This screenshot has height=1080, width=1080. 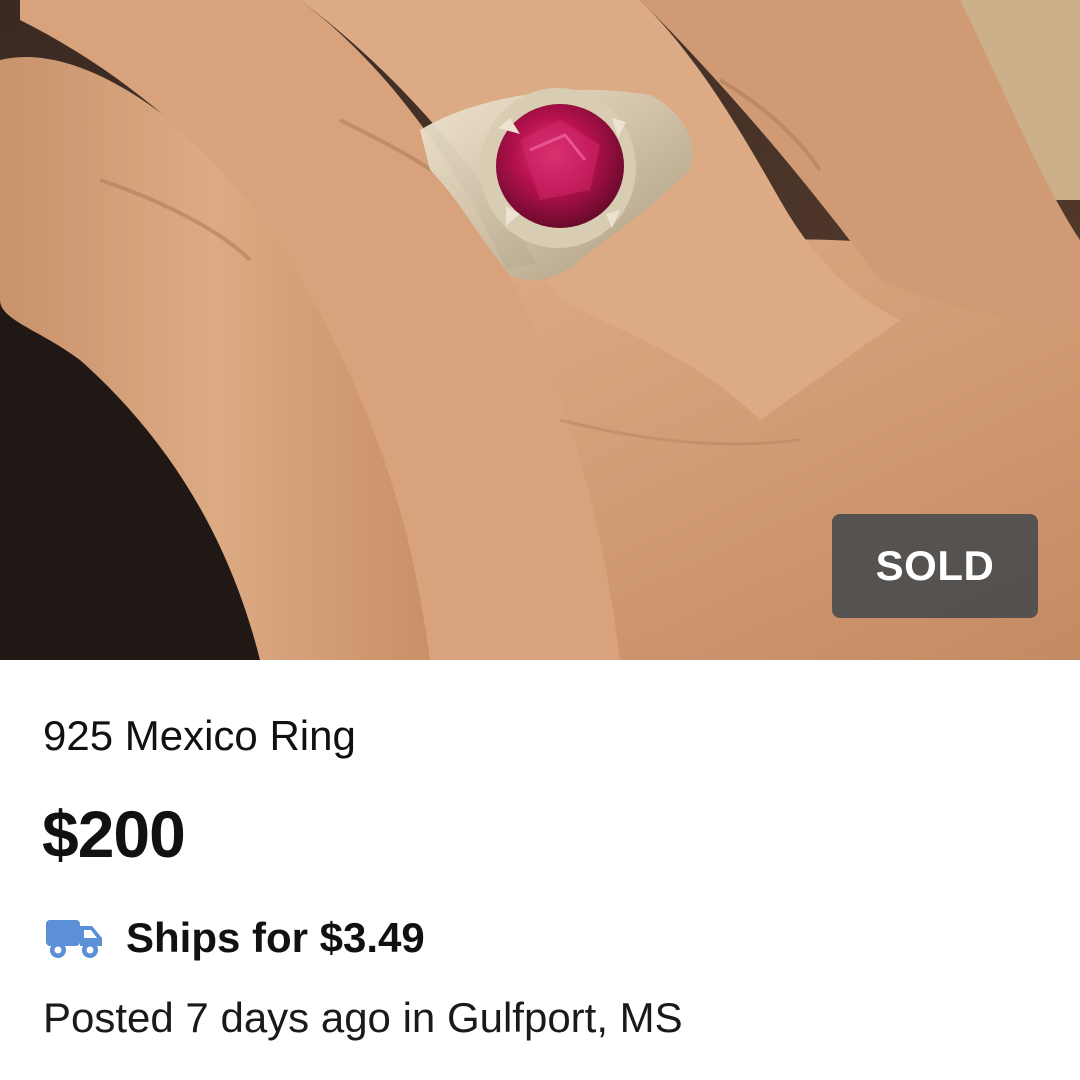 I want to click on listing-price: $200, so click(x=114, y=834).